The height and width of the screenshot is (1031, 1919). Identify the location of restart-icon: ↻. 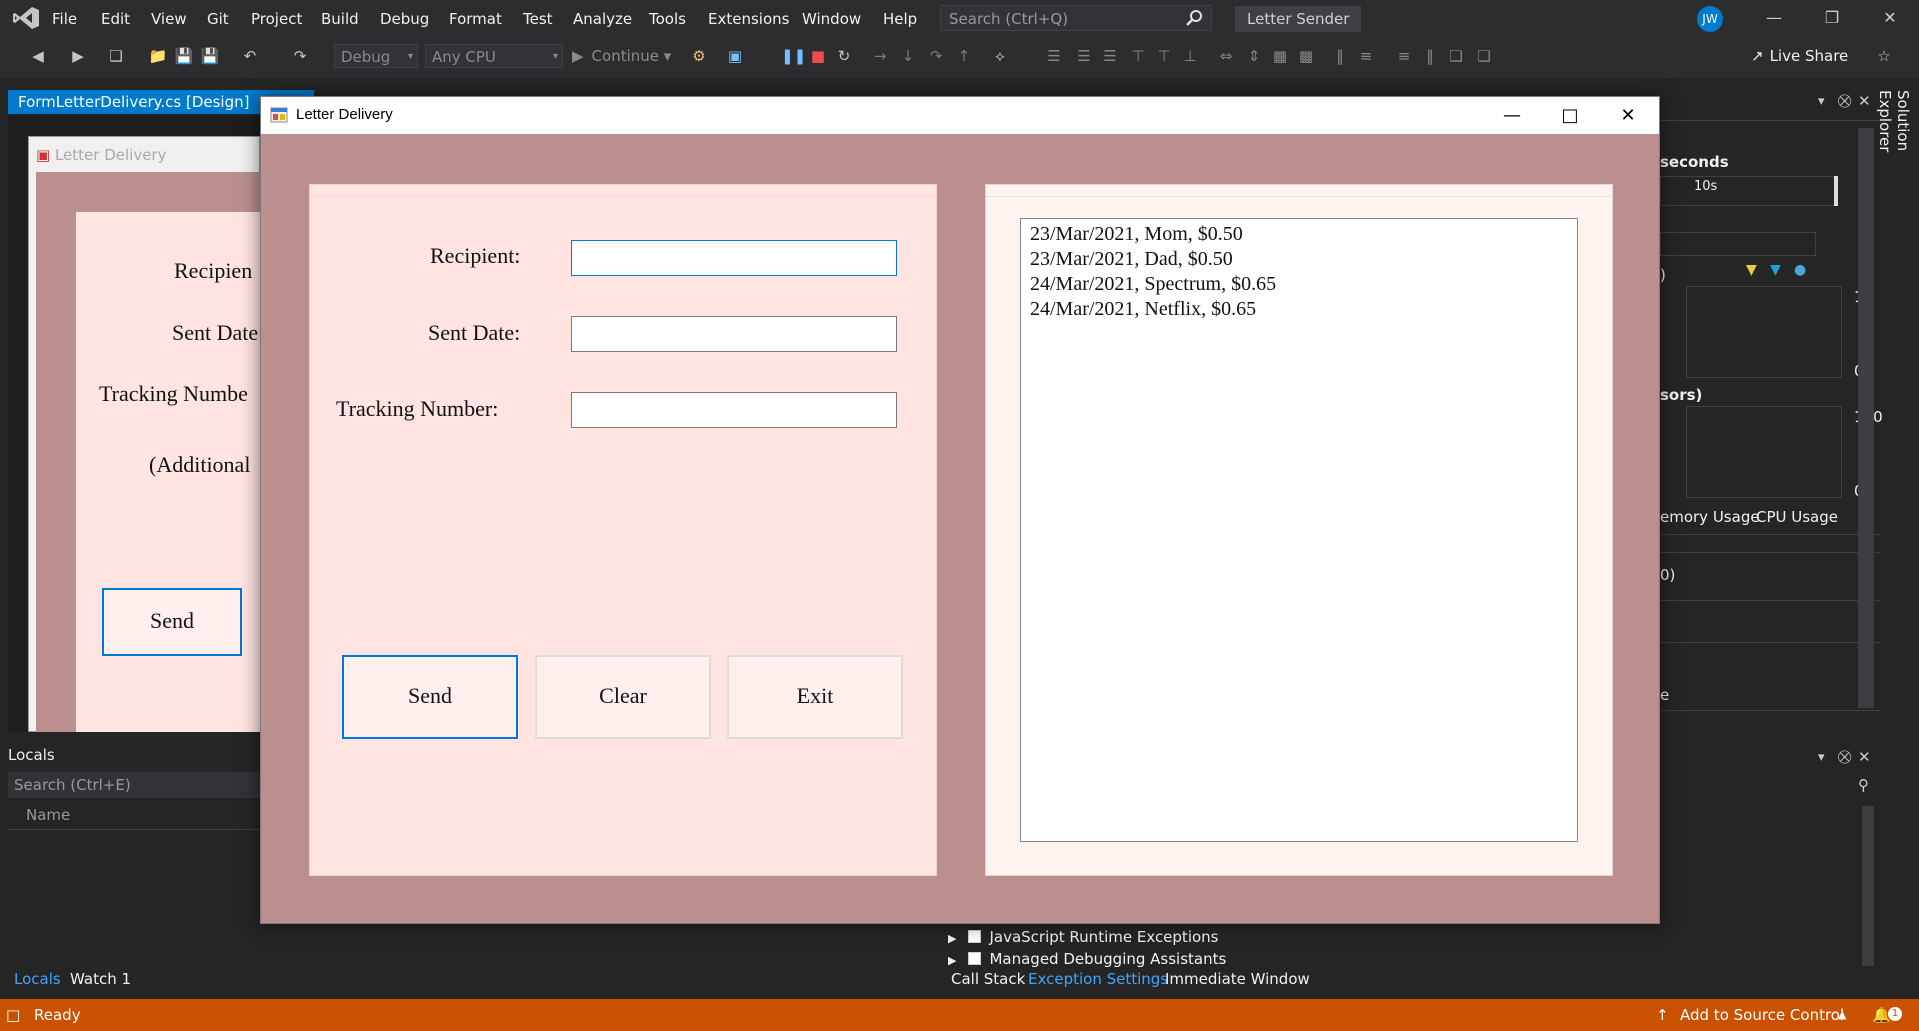
(844, 56).